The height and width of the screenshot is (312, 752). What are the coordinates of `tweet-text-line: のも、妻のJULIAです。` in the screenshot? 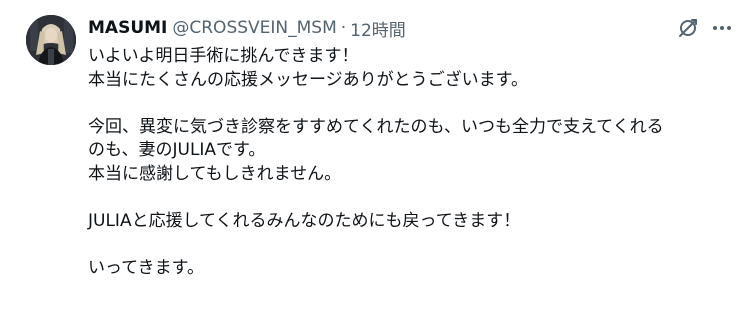 It's located at (177, 150).